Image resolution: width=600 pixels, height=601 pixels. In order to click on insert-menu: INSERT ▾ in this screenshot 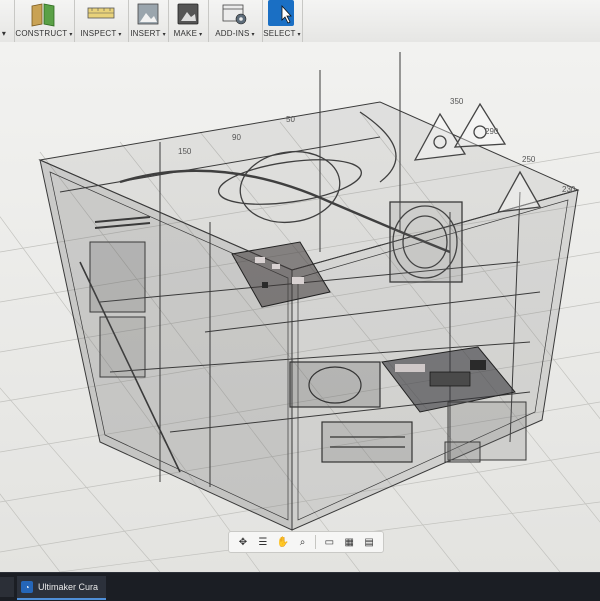, I will do `click(148, 21)`.